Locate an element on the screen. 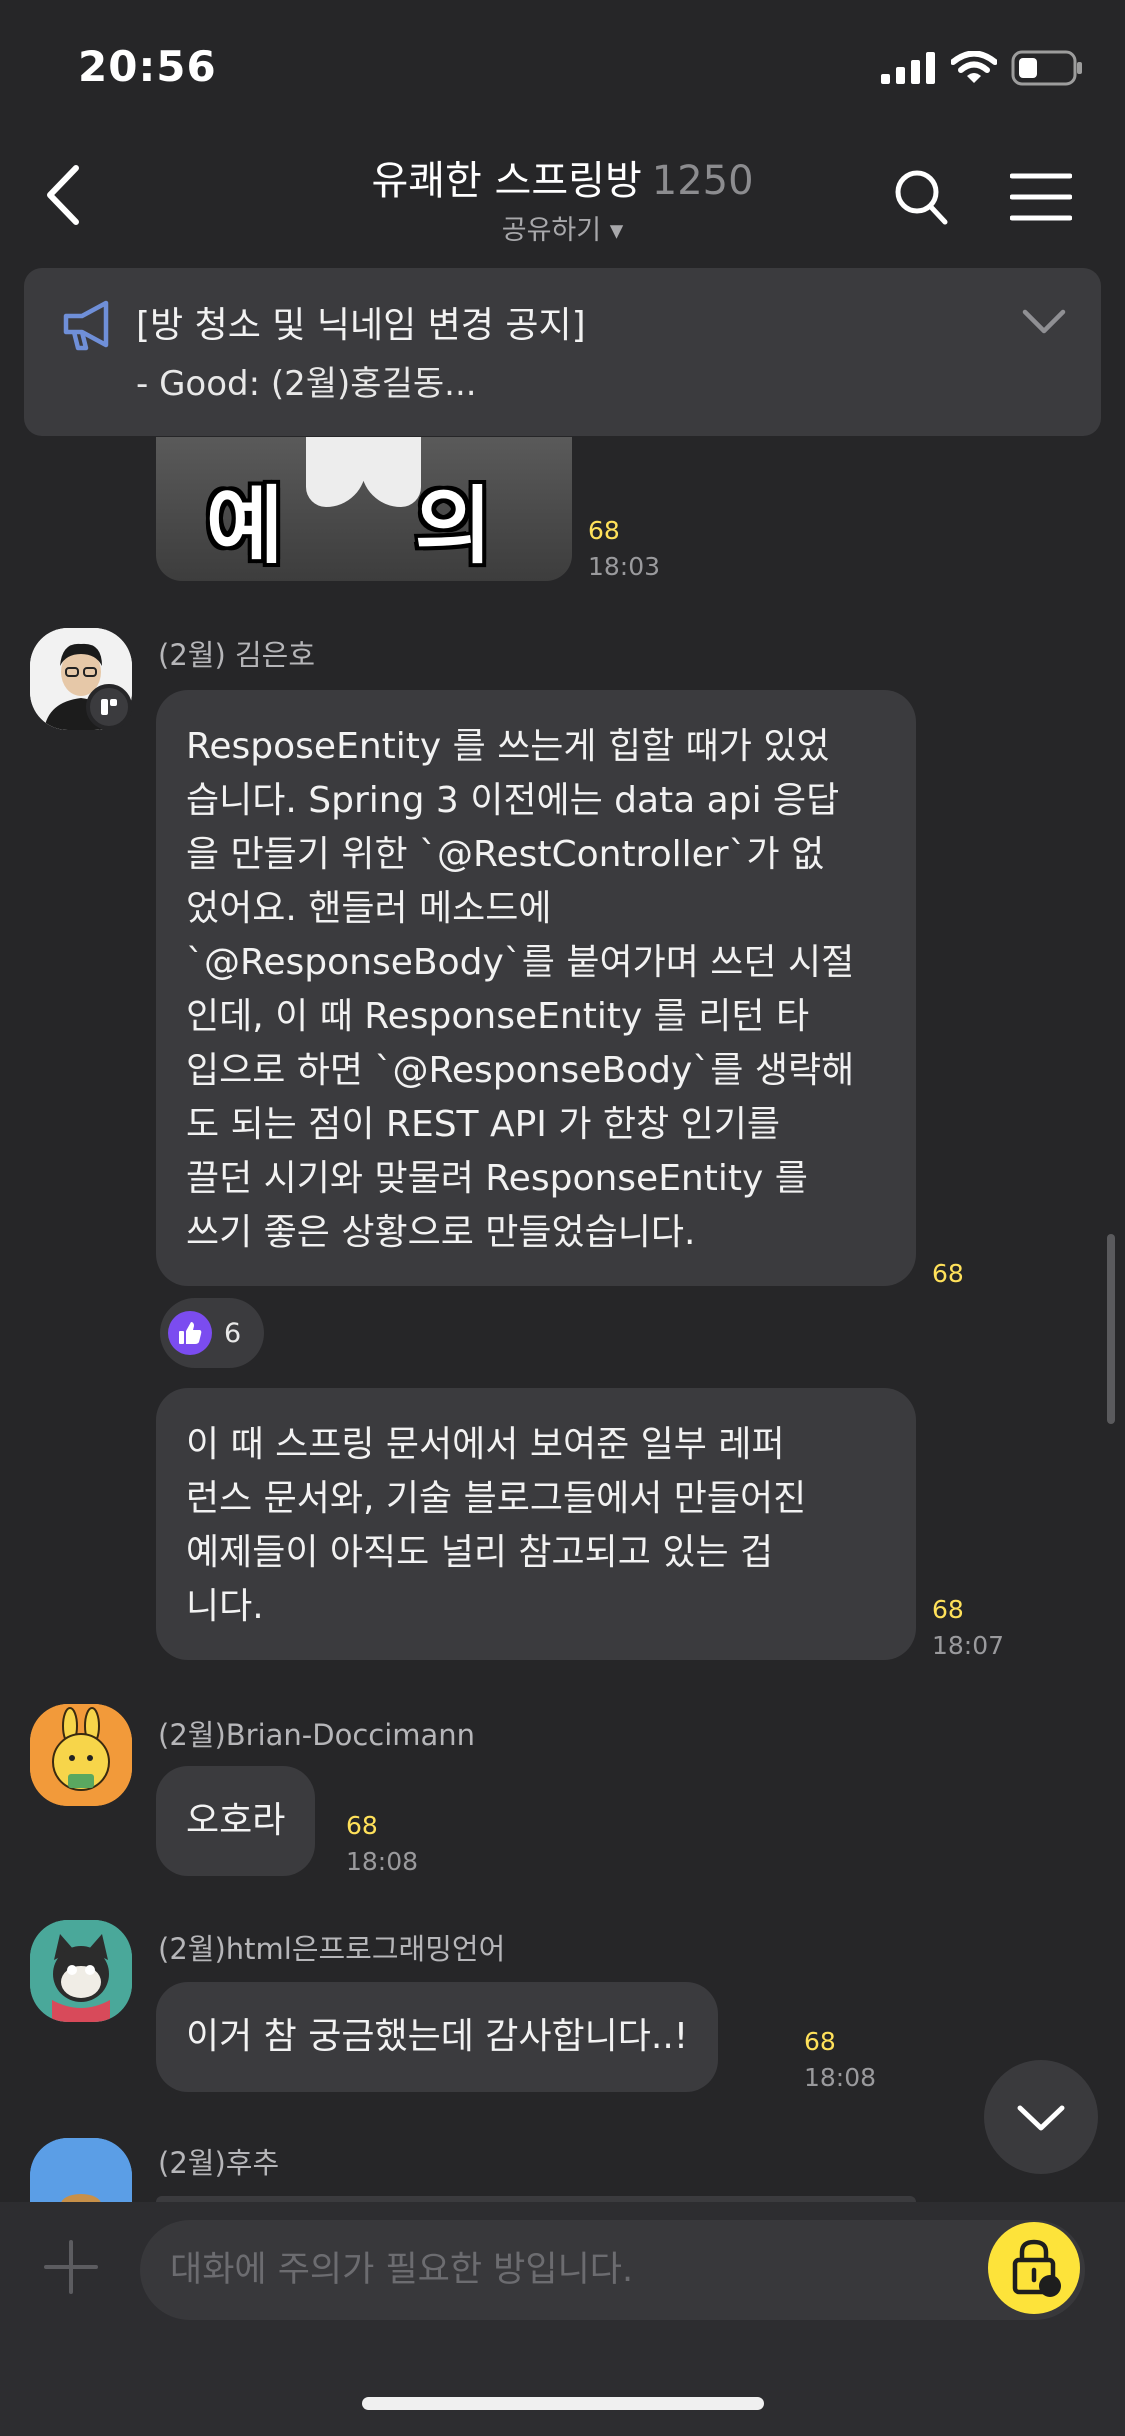 The height and width of the screenshot is (2436, 1125). image-message: 예 의 is located at coordinates (364, 509).